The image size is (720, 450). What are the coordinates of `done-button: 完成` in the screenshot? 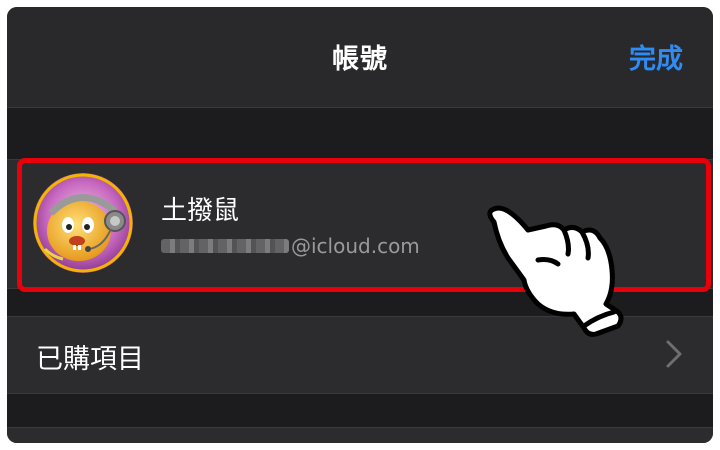 It's located at (656, 56).